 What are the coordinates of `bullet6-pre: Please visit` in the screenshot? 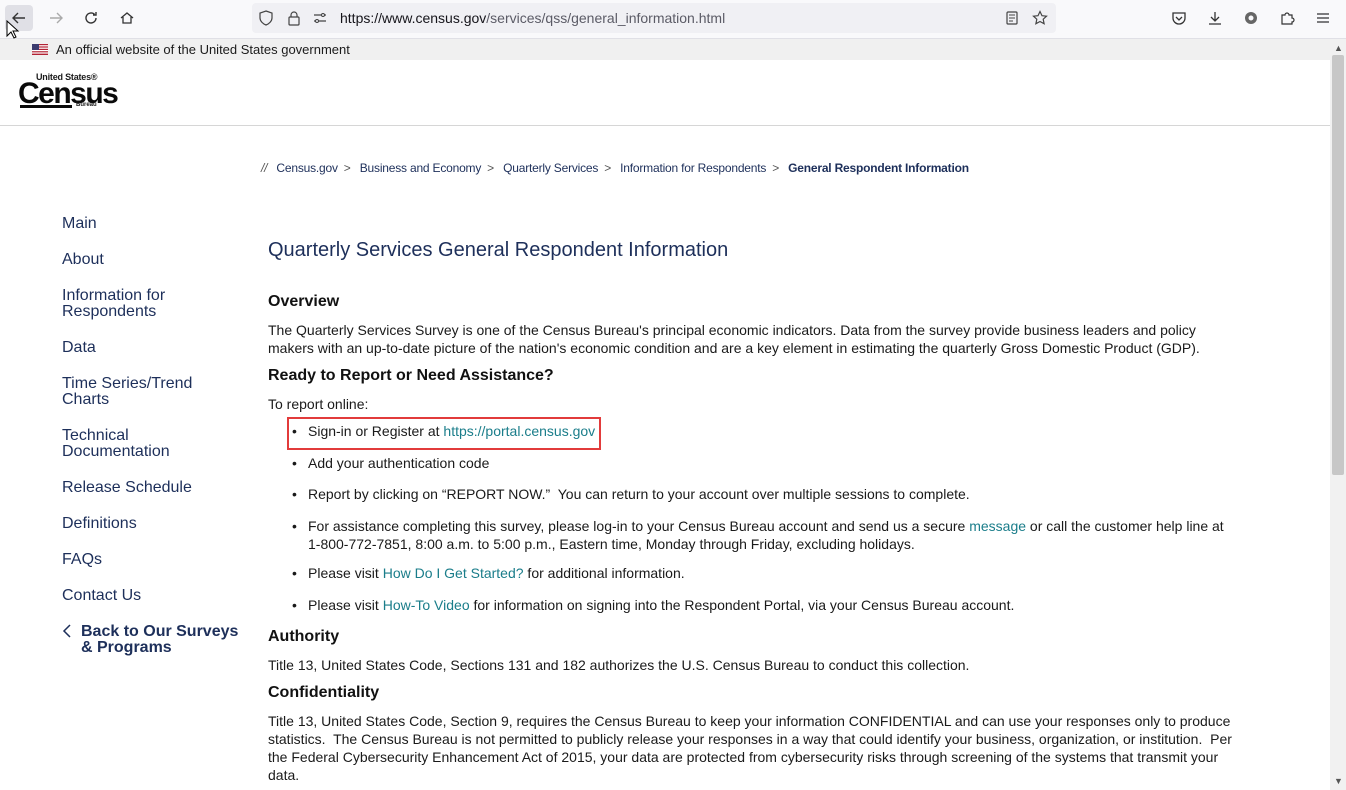 It's located at (345, 605).